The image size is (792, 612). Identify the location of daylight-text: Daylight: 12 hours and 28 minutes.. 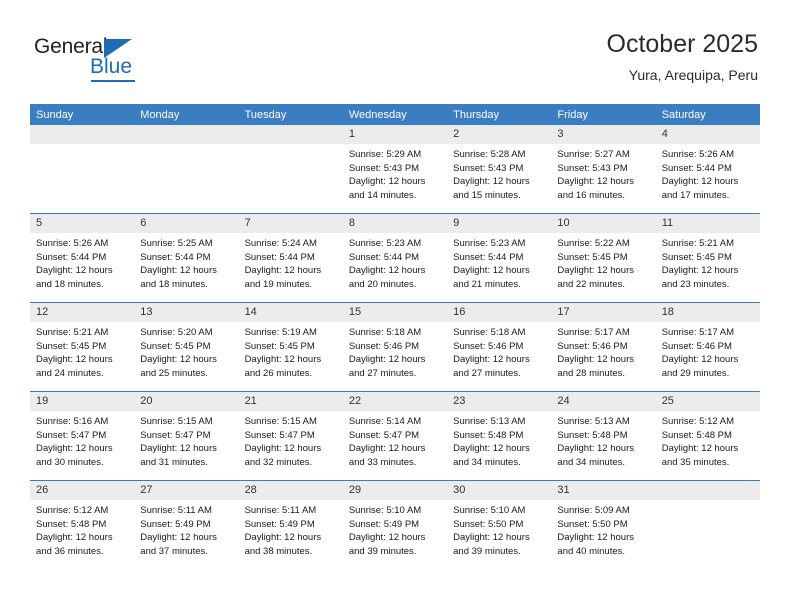
(595, 366).